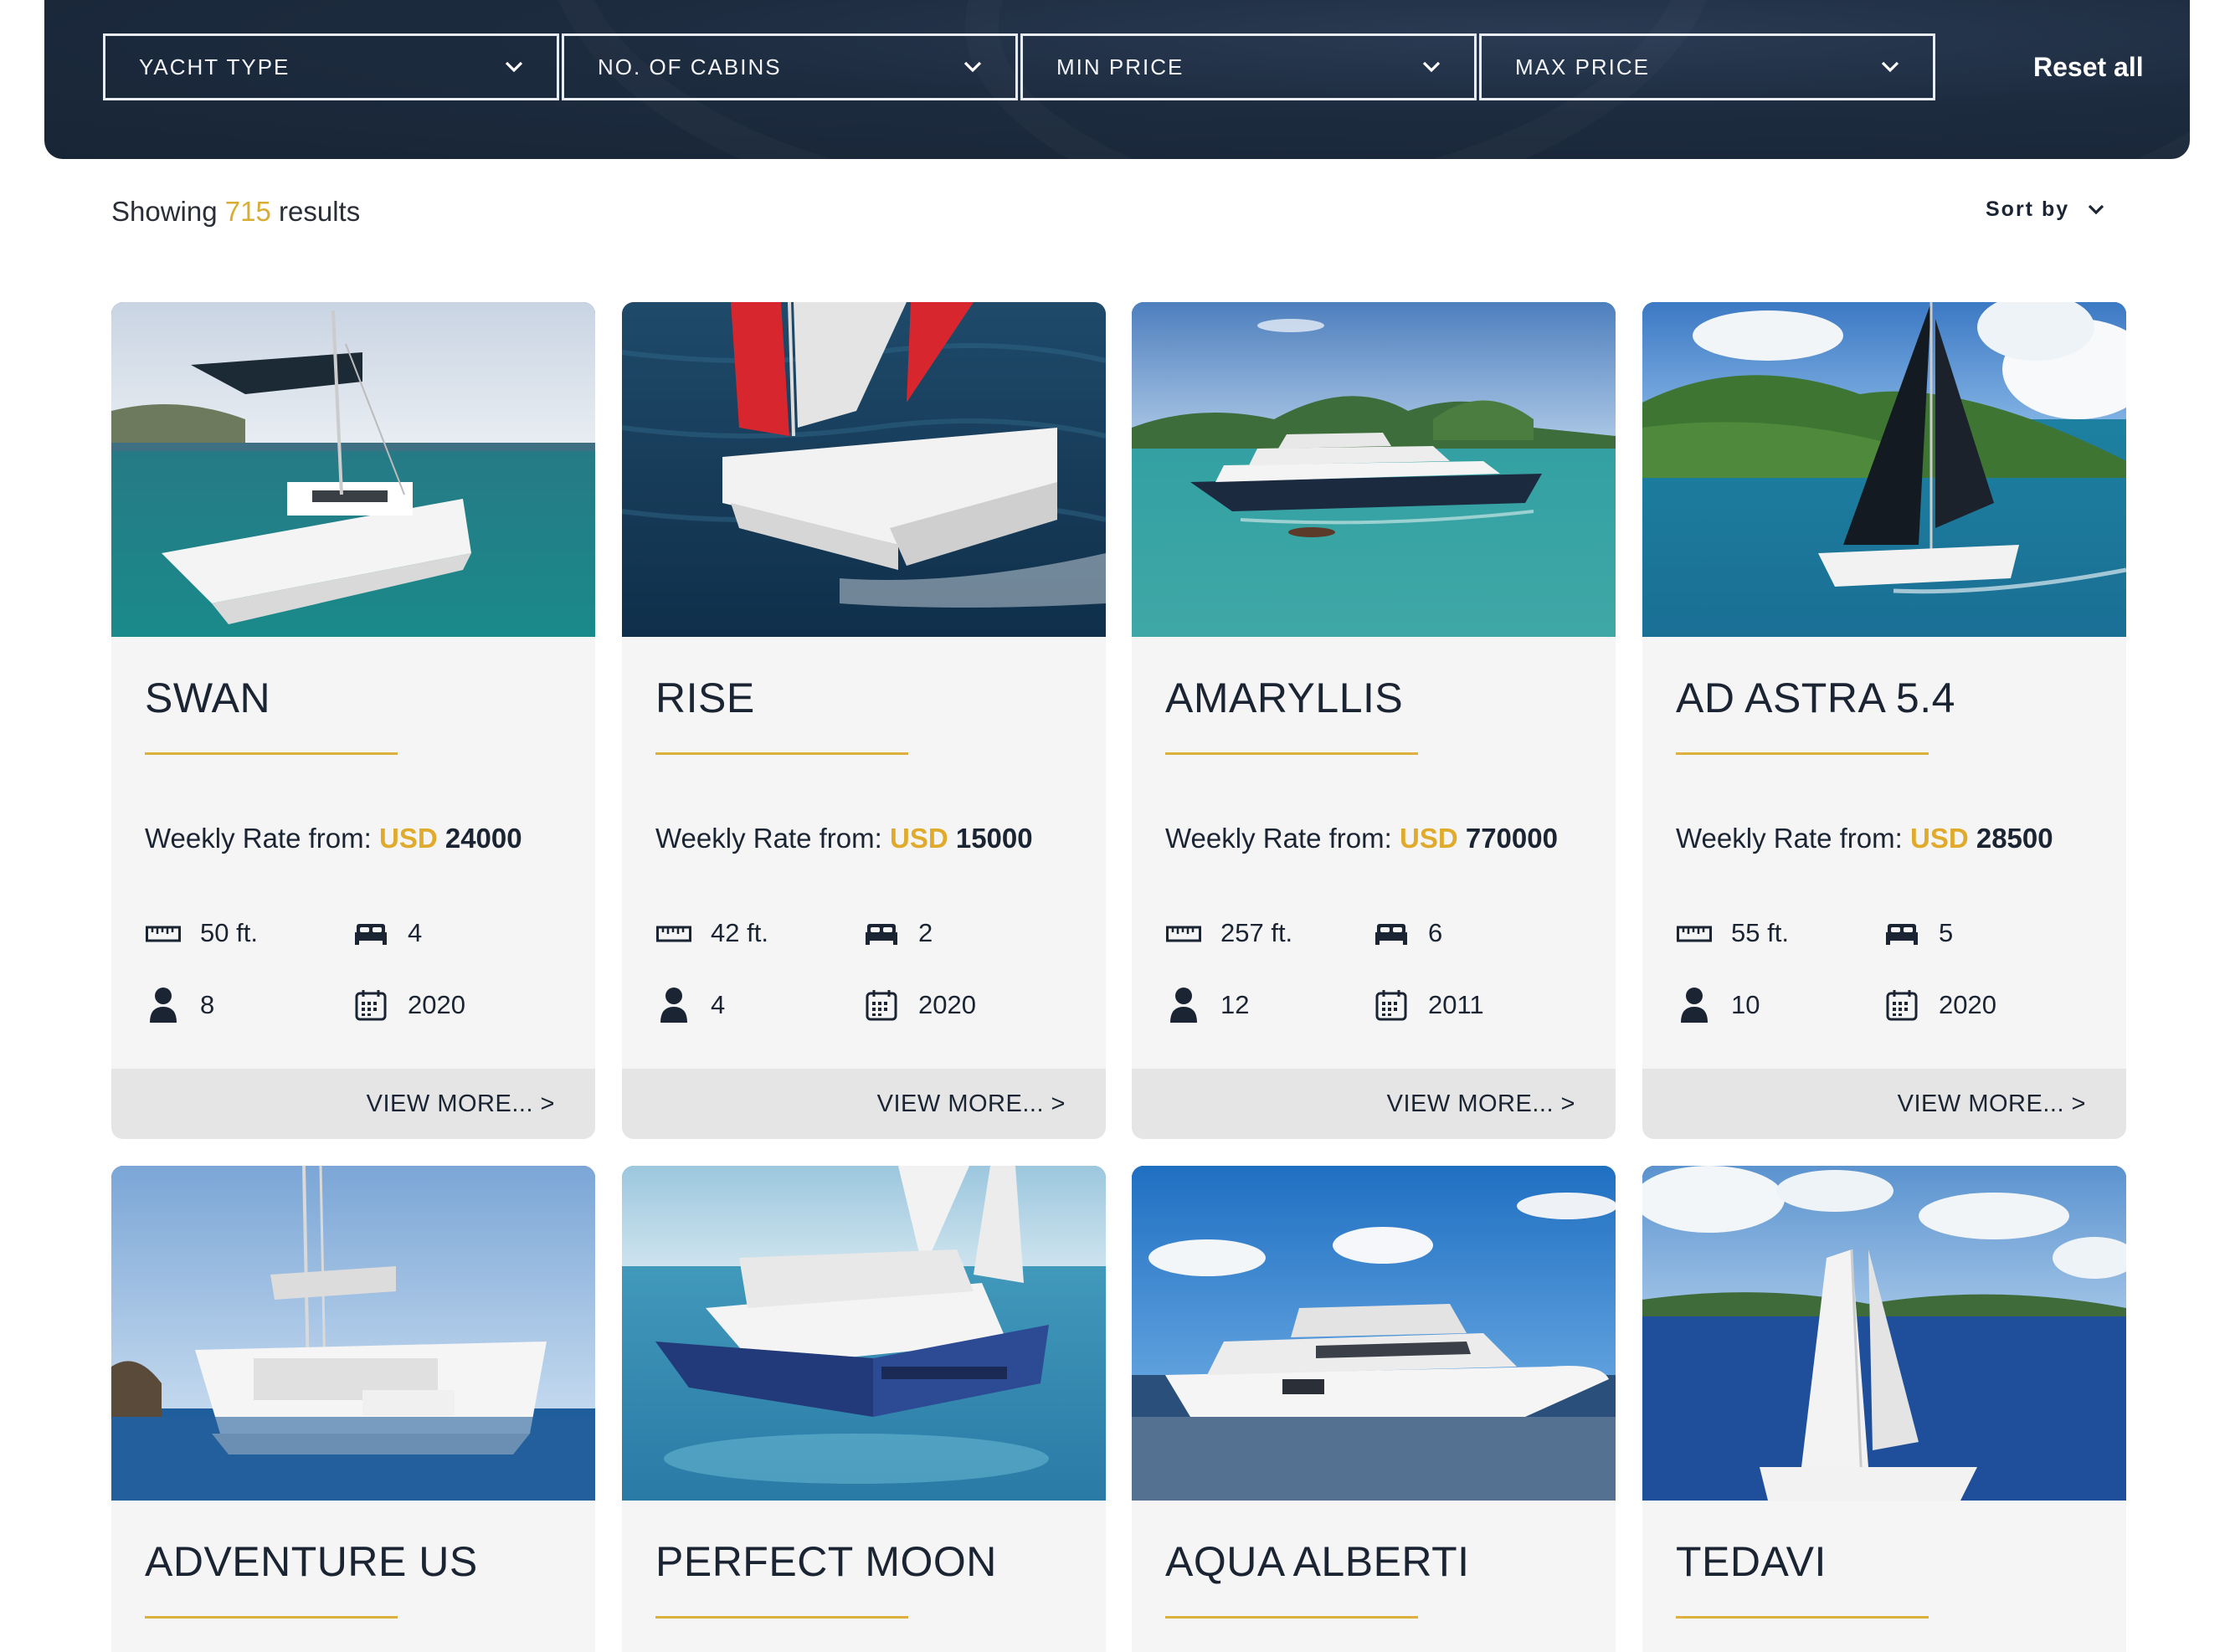 The image size is (2230, 1652). I want to click on year-spec: 2011, so click(1428, 1005).